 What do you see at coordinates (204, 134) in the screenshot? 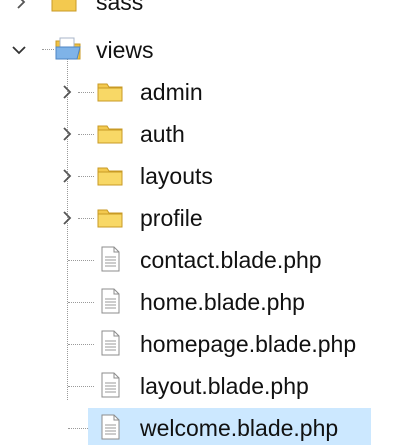
I see `tree-item-auth: auth` at bounding box center [204, 134].